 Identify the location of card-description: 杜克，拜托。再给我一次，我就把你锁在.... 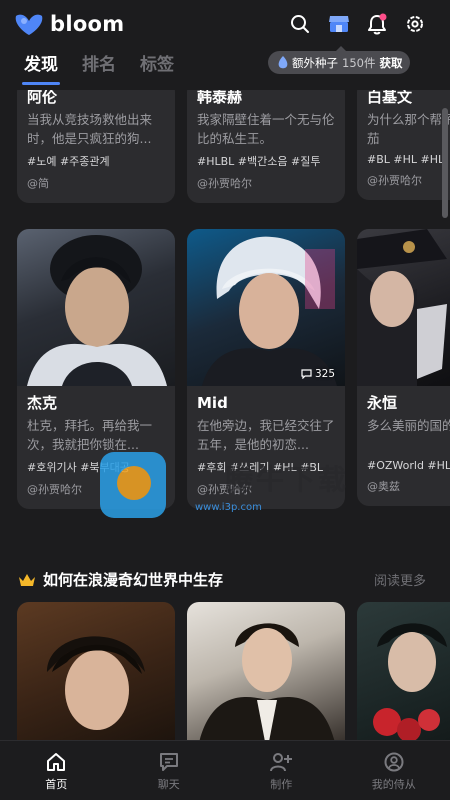
(90, 435).